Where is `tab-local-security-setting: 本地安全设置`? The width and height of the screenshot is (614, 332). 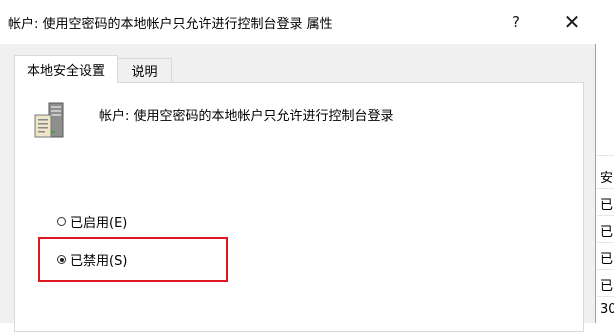
tab-local-security-setting: 本地安全设置 is located at coordinates (66, 69).